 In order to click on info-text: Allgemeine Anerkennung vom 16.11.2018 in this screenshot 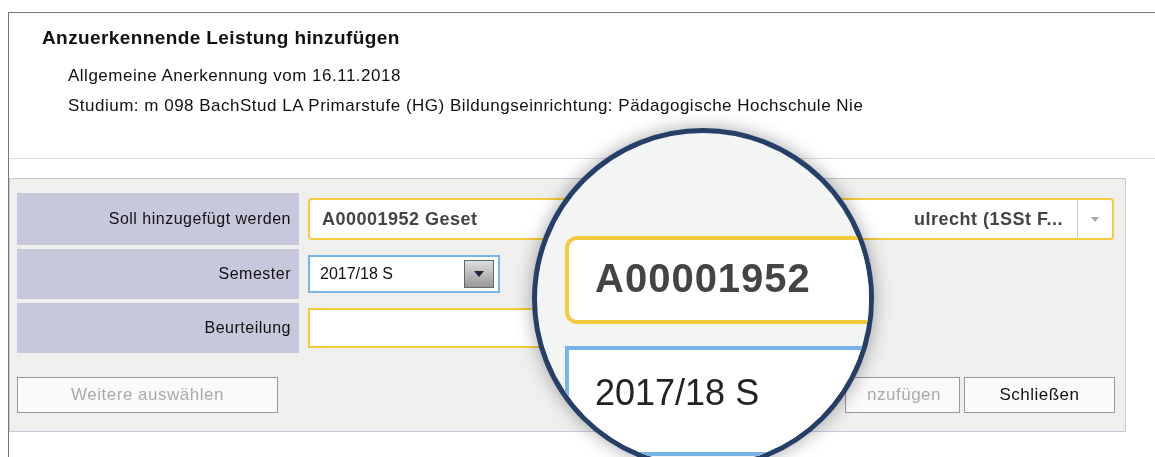, I will do `click(235, 76)`.